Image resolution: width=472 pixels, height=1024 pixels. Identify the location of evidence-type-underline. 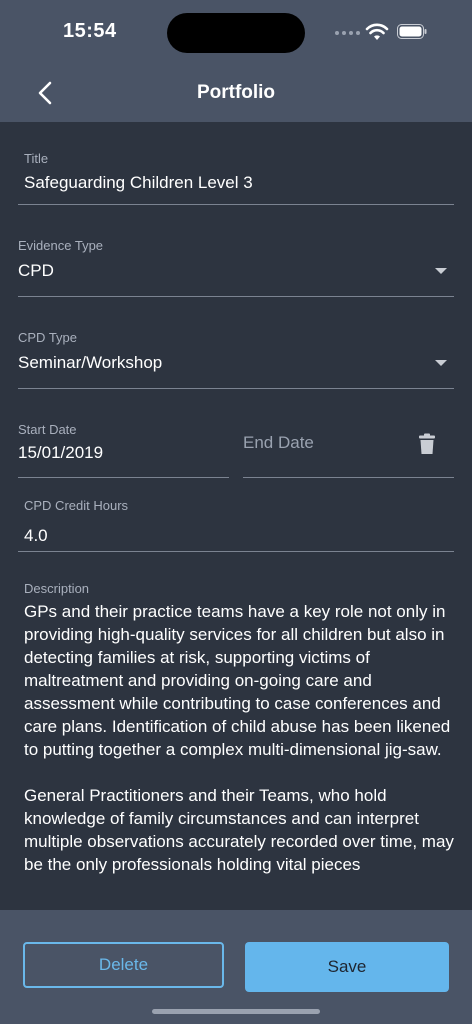
(236, 296).